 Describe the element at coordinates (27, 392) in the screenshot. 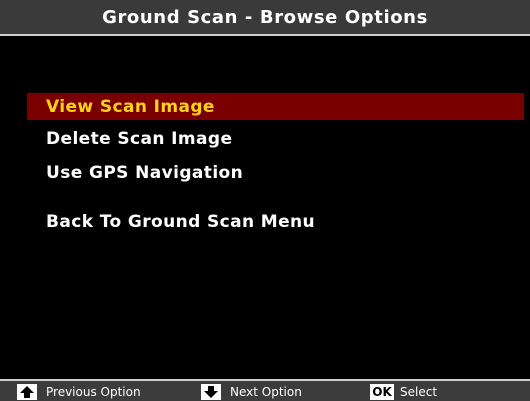

I see `arrow-up-icon` at that location.